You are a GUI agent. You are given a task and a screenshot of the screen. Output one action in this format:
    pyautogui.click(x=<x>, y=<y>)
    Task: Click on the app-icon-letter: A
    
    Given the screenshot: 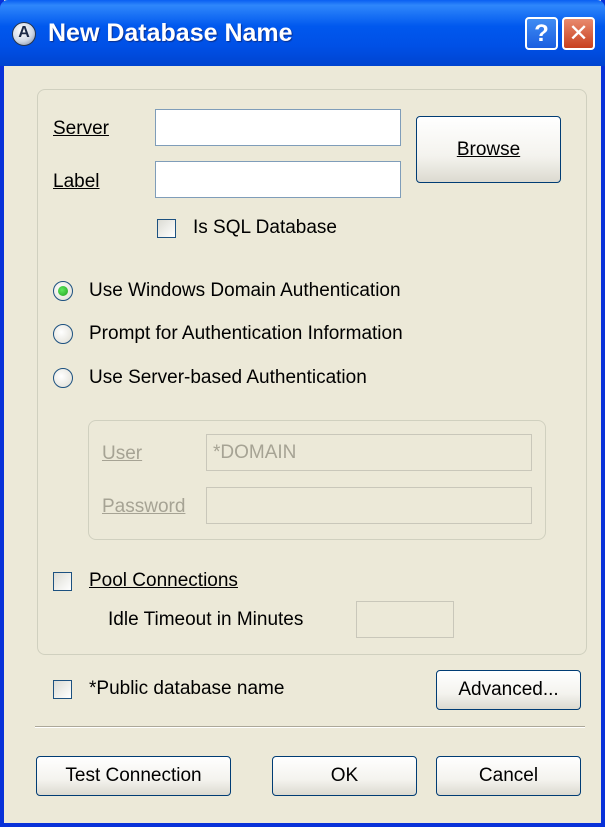 What is the action you would take?
    pyautogui.click(x=24, y=32)
    